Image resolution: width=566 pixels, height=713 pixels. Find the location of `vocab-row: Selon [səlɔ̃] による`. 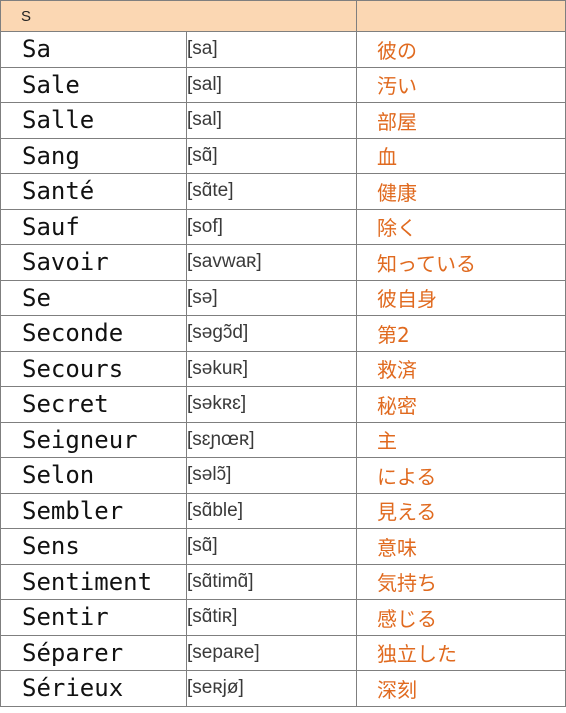

vocab-row: Selon [səlɔ̃] による is located at coordinates (283, 475).